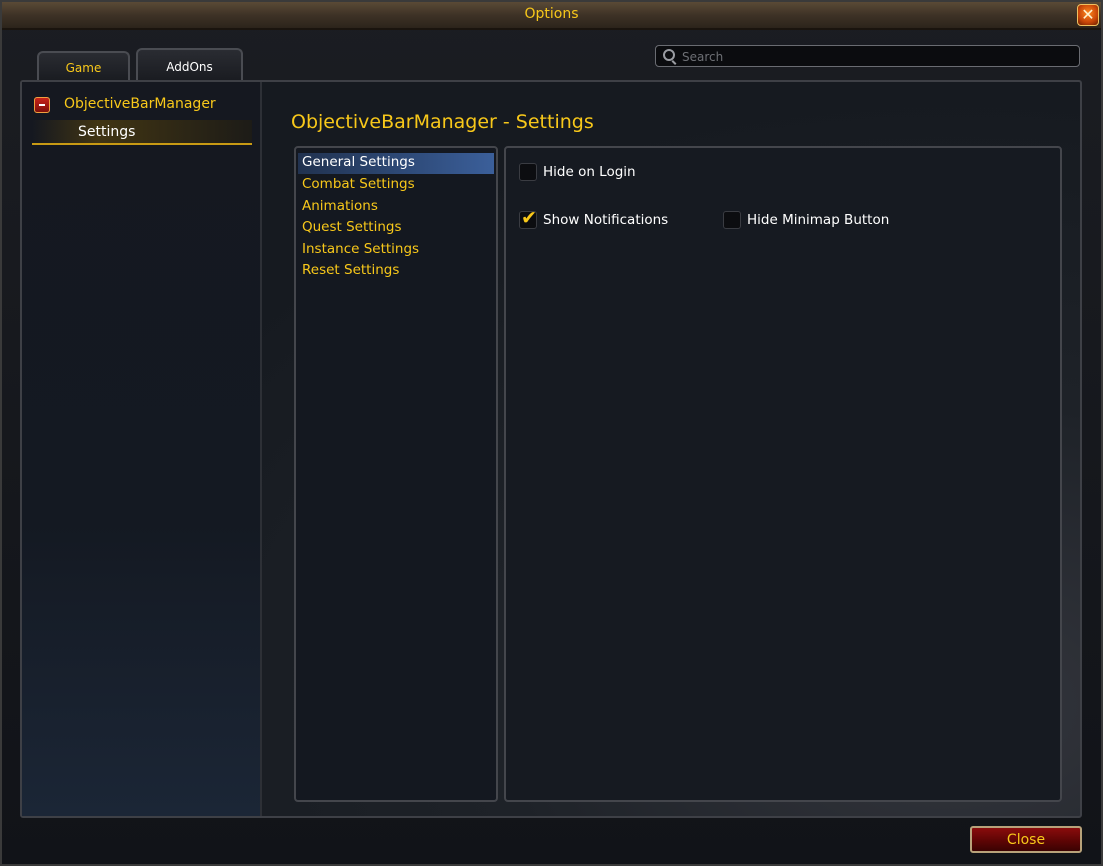 The height and width of the screenshot is (866, 1103). Describe the element at coordinates (528, 172) in the screenshot. I see `hide-on-login-checkbox` at that location.